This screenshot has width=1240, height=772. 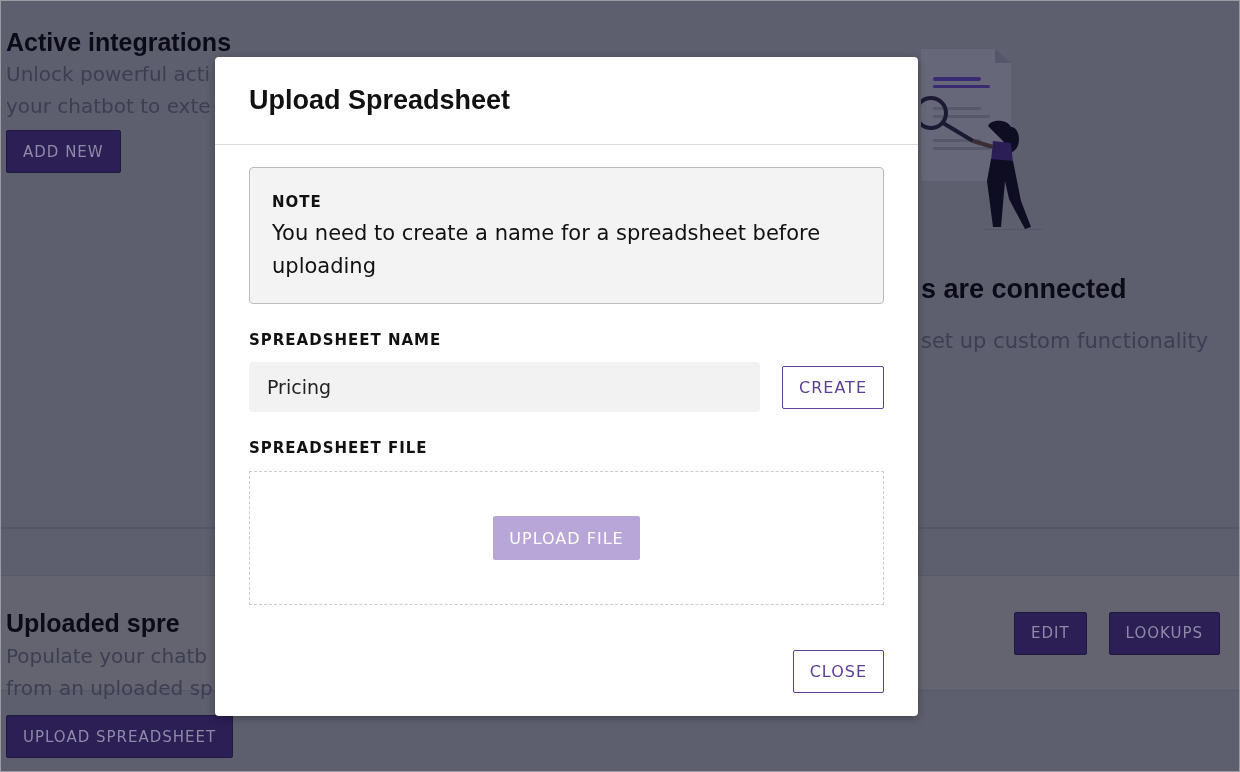 I want to click on section-title: Active integrations, so click(x=119, y=42).